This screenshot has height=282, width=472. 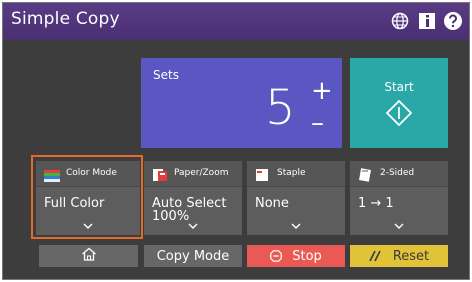 What do you see at coordinates (376, 256) in the screenshot?
I see `reset-icon` at bounding box center [376, 256].